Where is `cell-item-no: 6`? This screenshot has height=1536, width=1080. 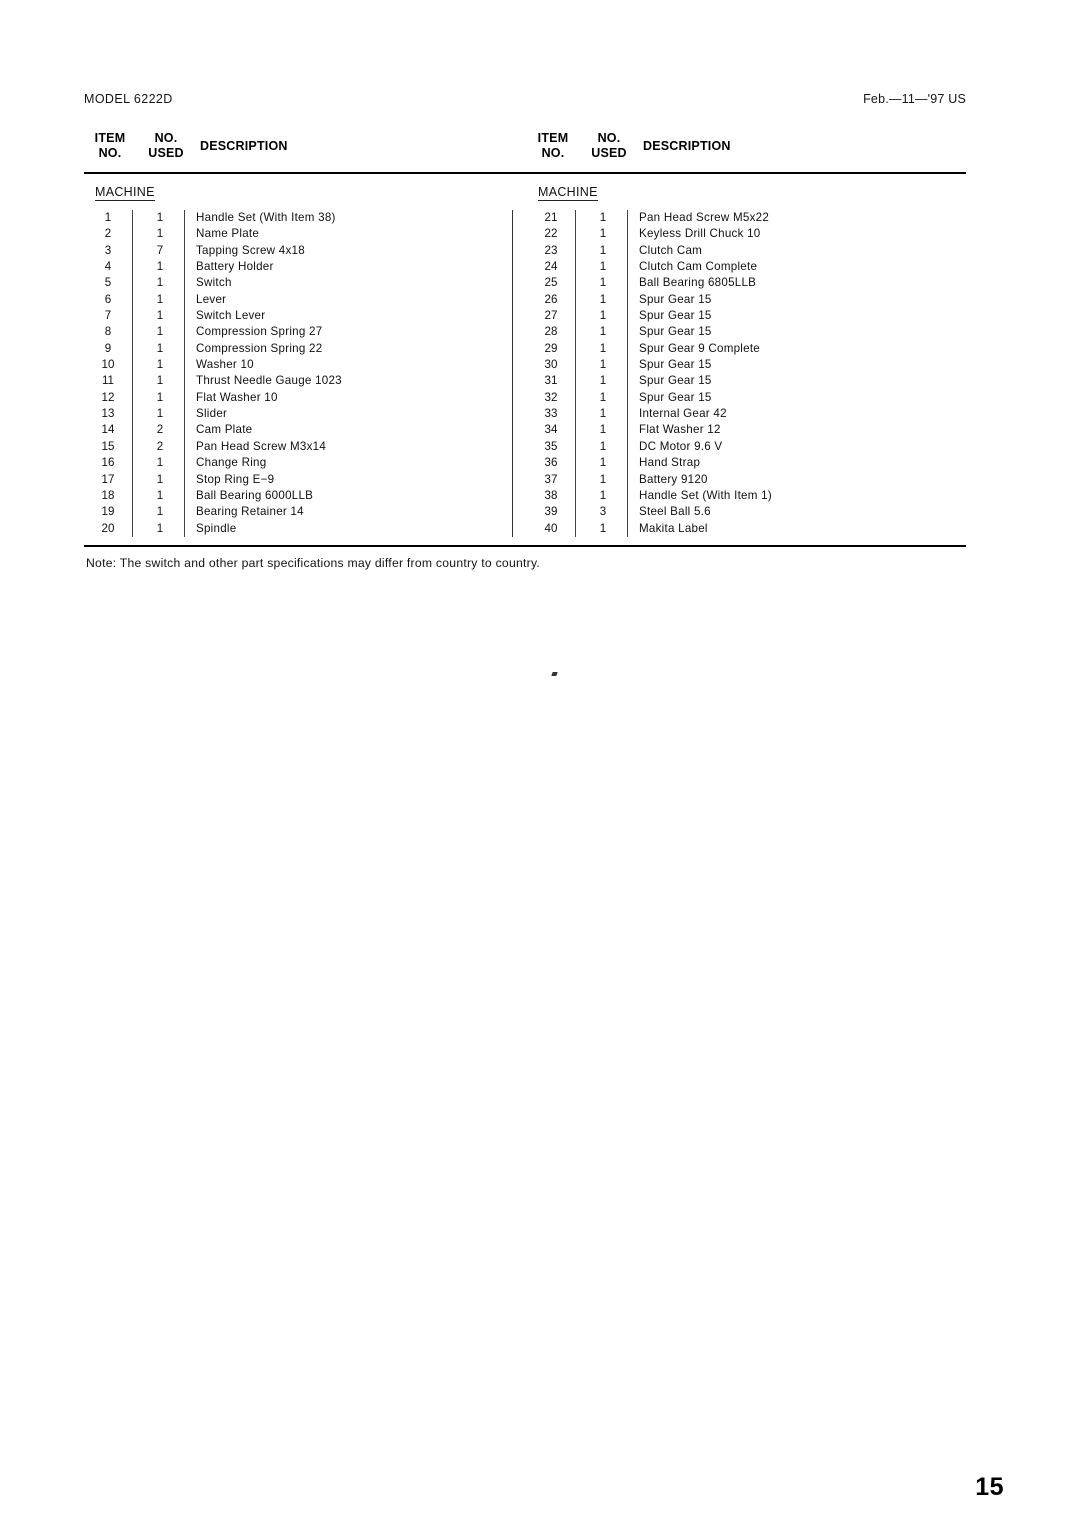 cell-item-no: 6 is located at coordinates (108, 300).